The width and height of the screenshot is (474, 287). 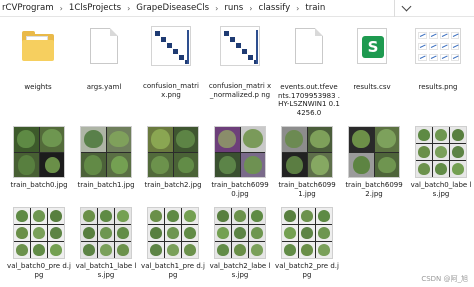 What do you see at coordinates (173, 270) in the screenshot?
I see `file-name: val_batch1_pre d.jpg` at bounding box center [173, 270].